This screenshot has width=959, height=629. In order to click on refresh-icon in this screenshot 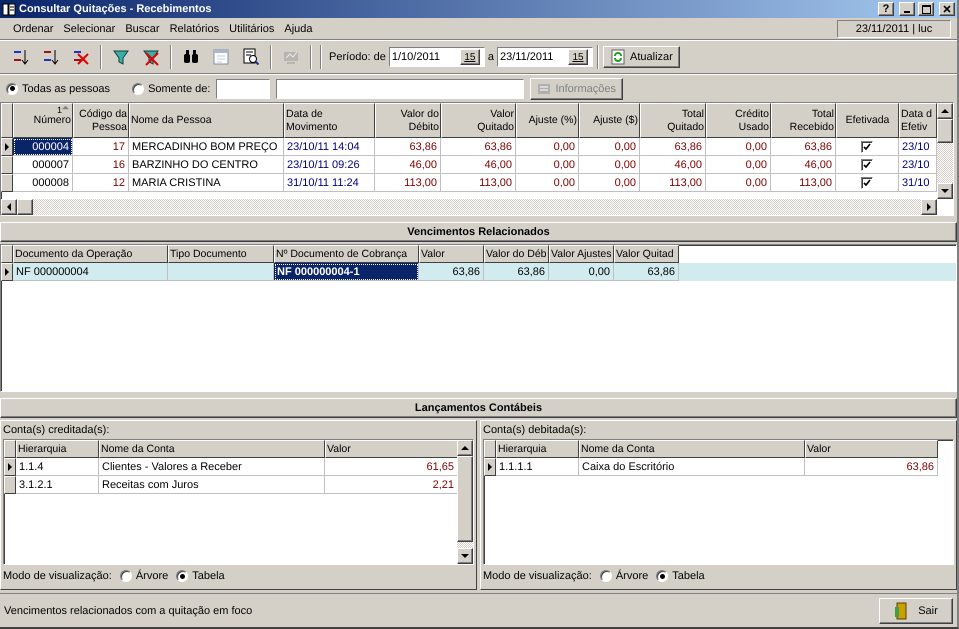, I will do `click(618, 57)`.